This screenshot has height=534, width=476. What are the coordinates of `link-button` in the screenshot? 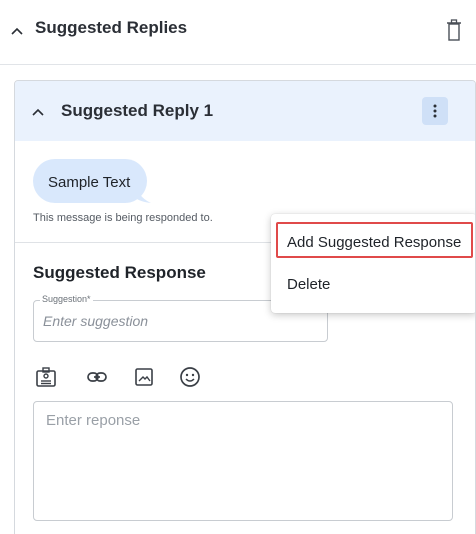 It's located at (97, 377).